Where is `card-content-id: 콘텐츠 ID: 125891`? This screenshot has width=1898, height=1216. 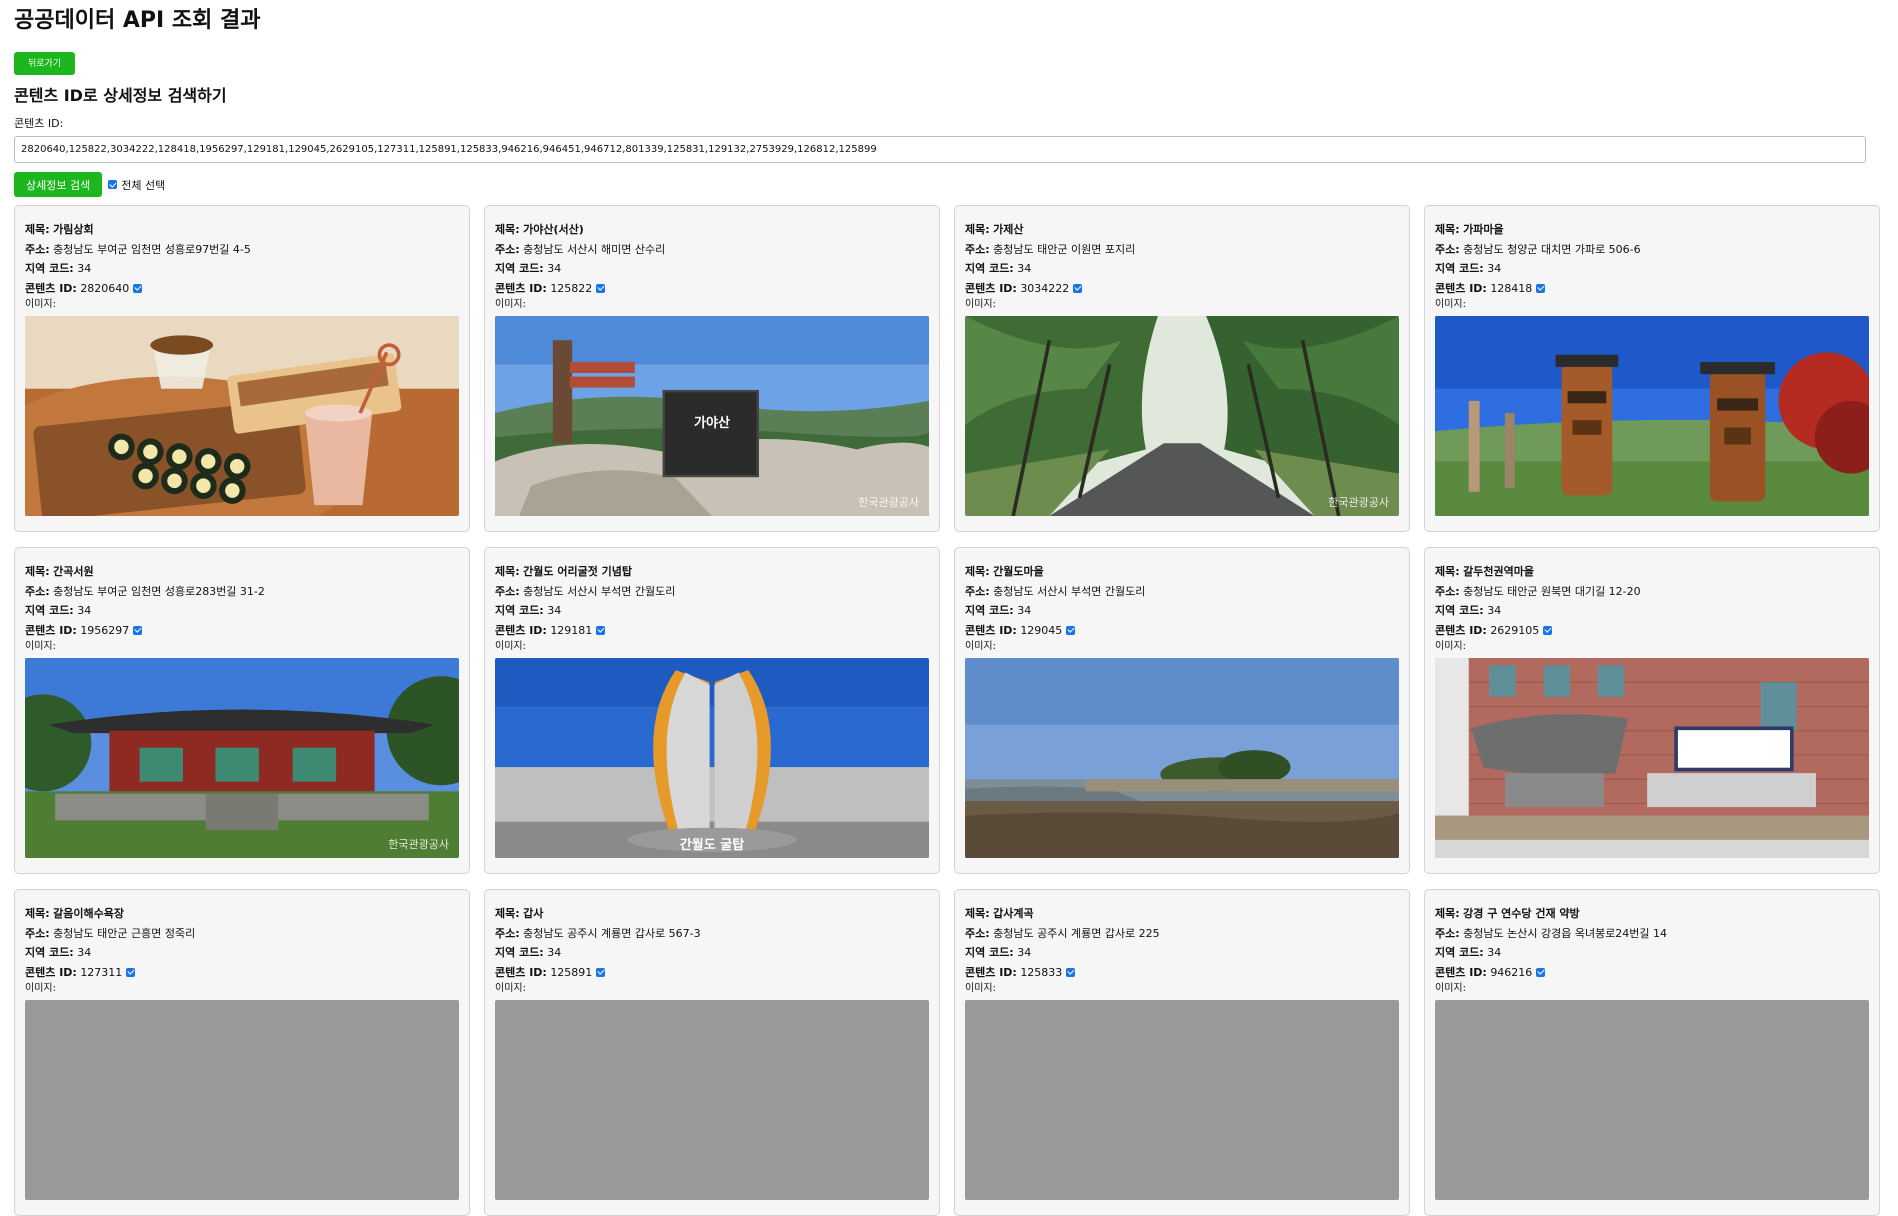 card-content-id: 콘텐츠 ID: 125891 is located at coordinates (712, 973).